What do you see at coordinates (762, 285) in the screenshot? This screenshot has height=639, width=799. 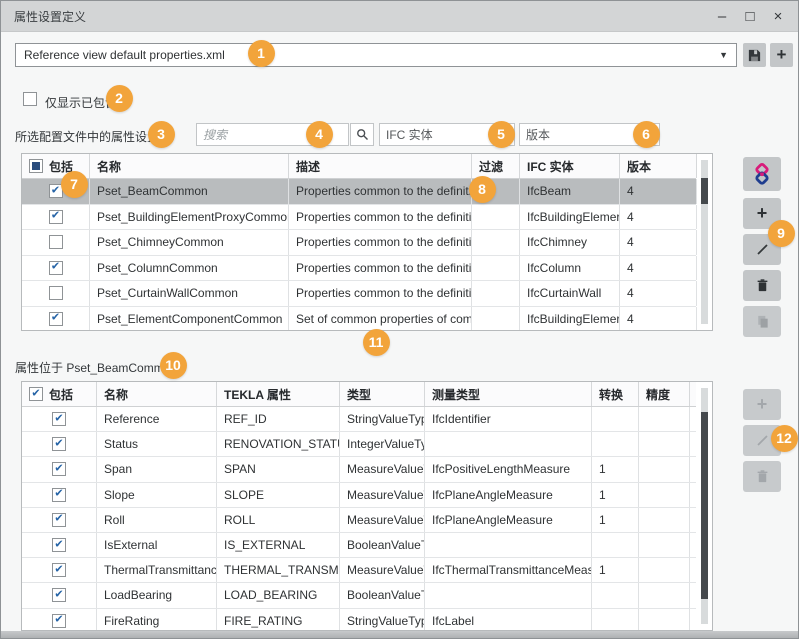 I see `delete-property-set-button` at bounding box center [762, 285].